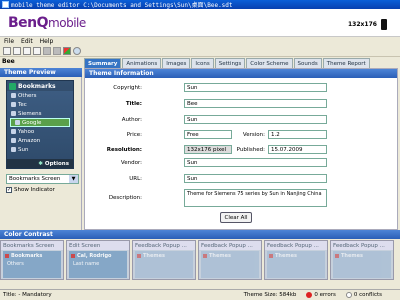  I want to click on redo-icon, so click(57, 51).